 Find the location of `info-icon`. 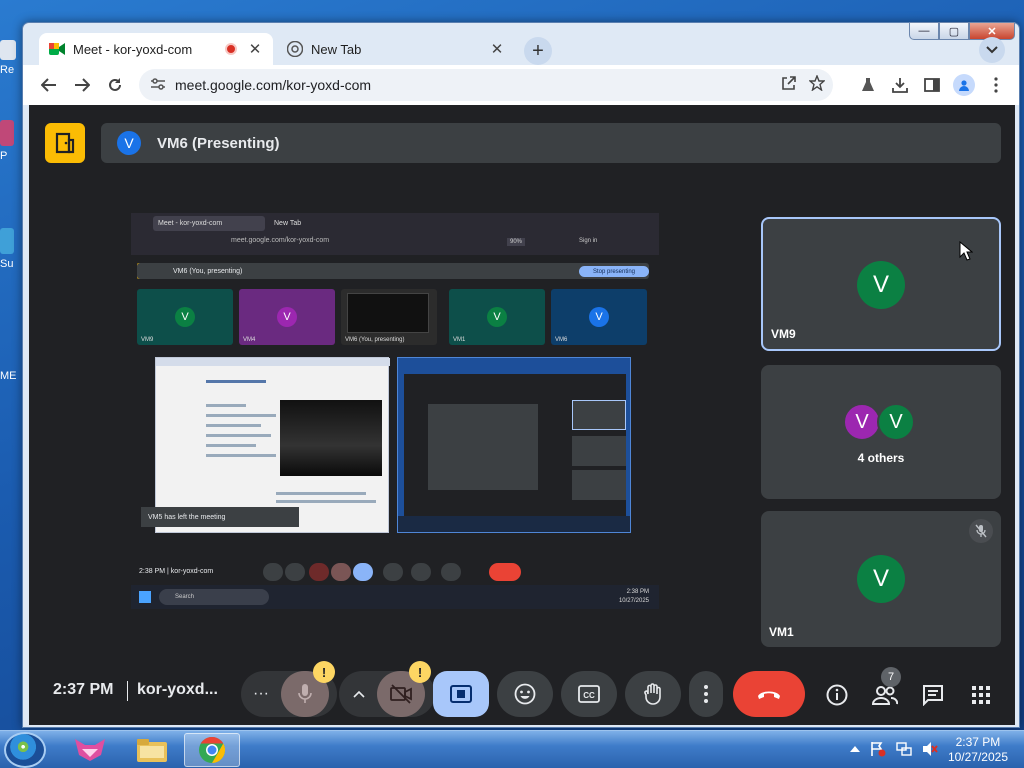

info-icon is located at coordinates (837, 695).